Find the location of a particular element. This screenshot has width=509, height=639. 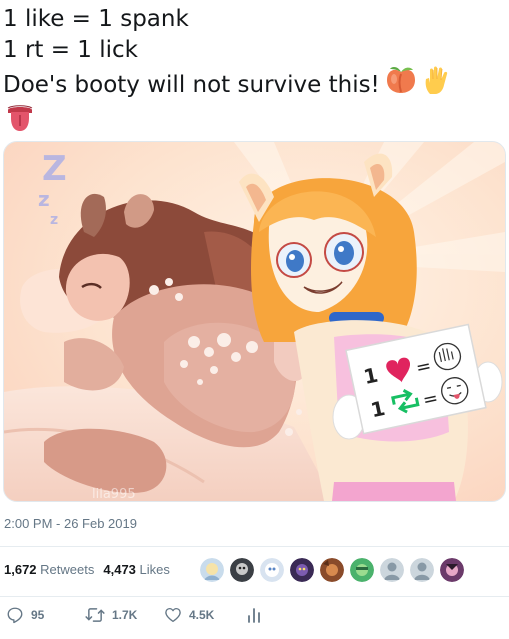

retweets-stat: 1,672 Retweets is located at coordinates (49, 569).